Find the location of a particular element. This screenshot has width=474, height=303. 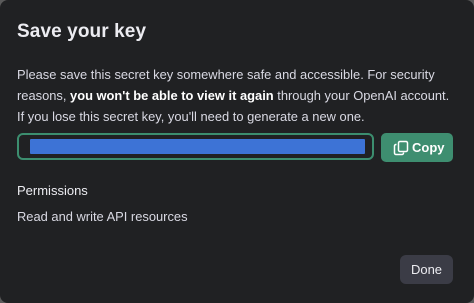

copy-button-label: Copy is located at coordinates (428, 147).